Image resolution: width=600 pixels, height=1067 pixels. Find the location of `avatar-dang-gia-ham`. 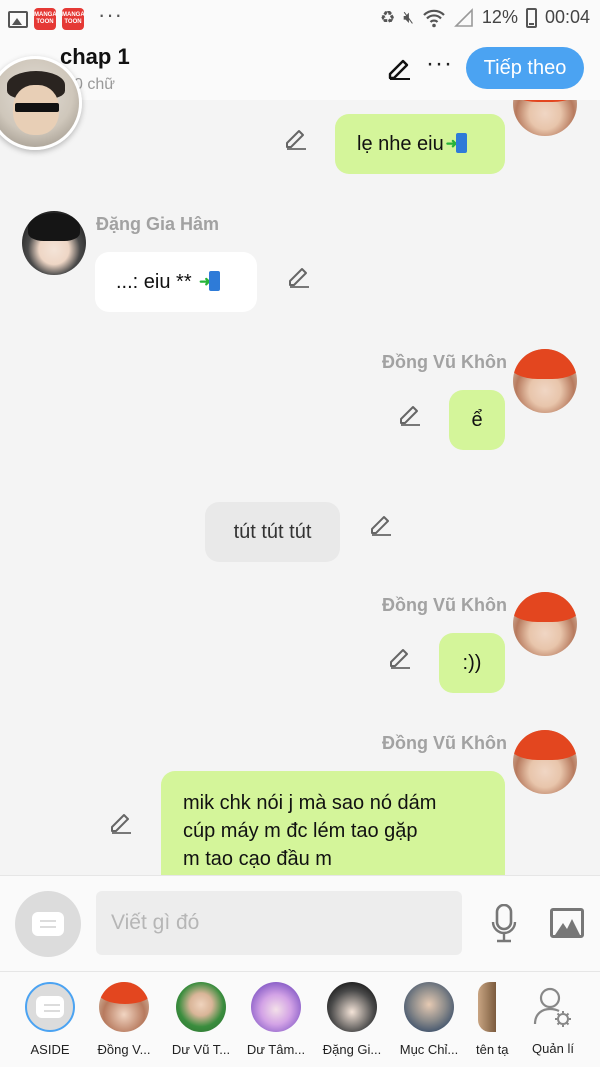

avatar-dang-gia-ham is located at coordinates (54, 243).